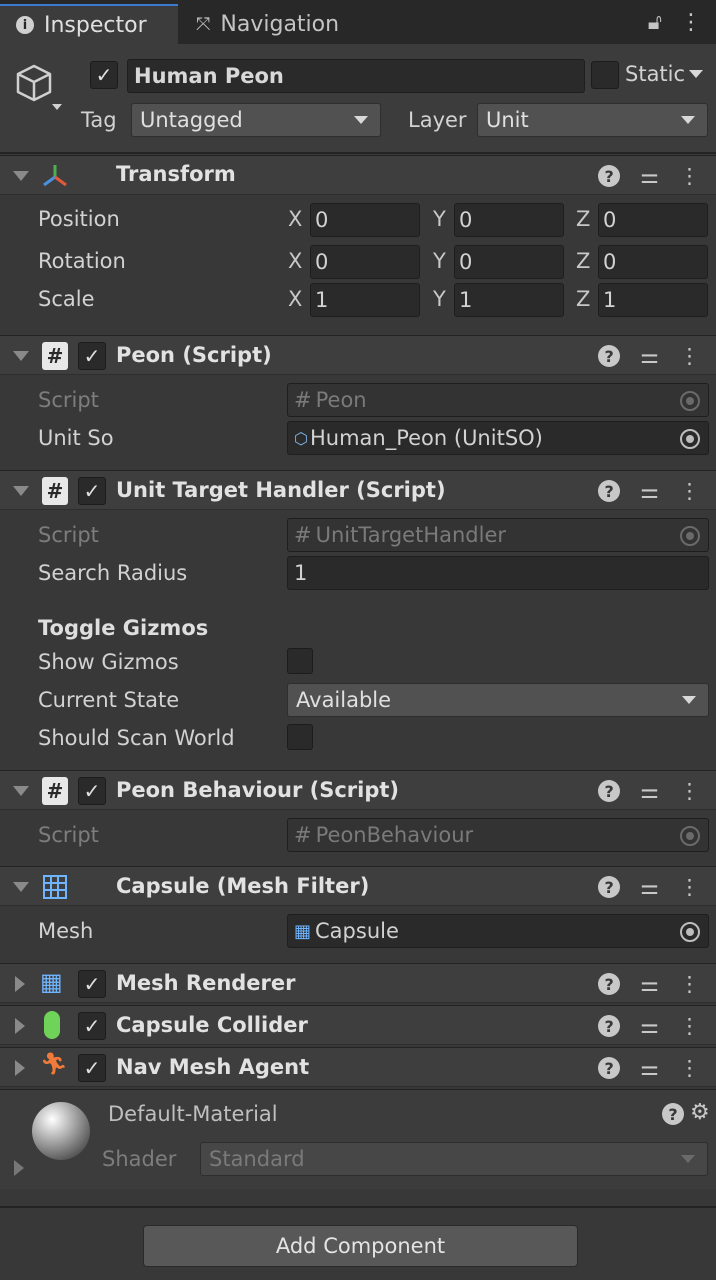  I want to click on object-name-field: Human Peon, so click(356, 76).